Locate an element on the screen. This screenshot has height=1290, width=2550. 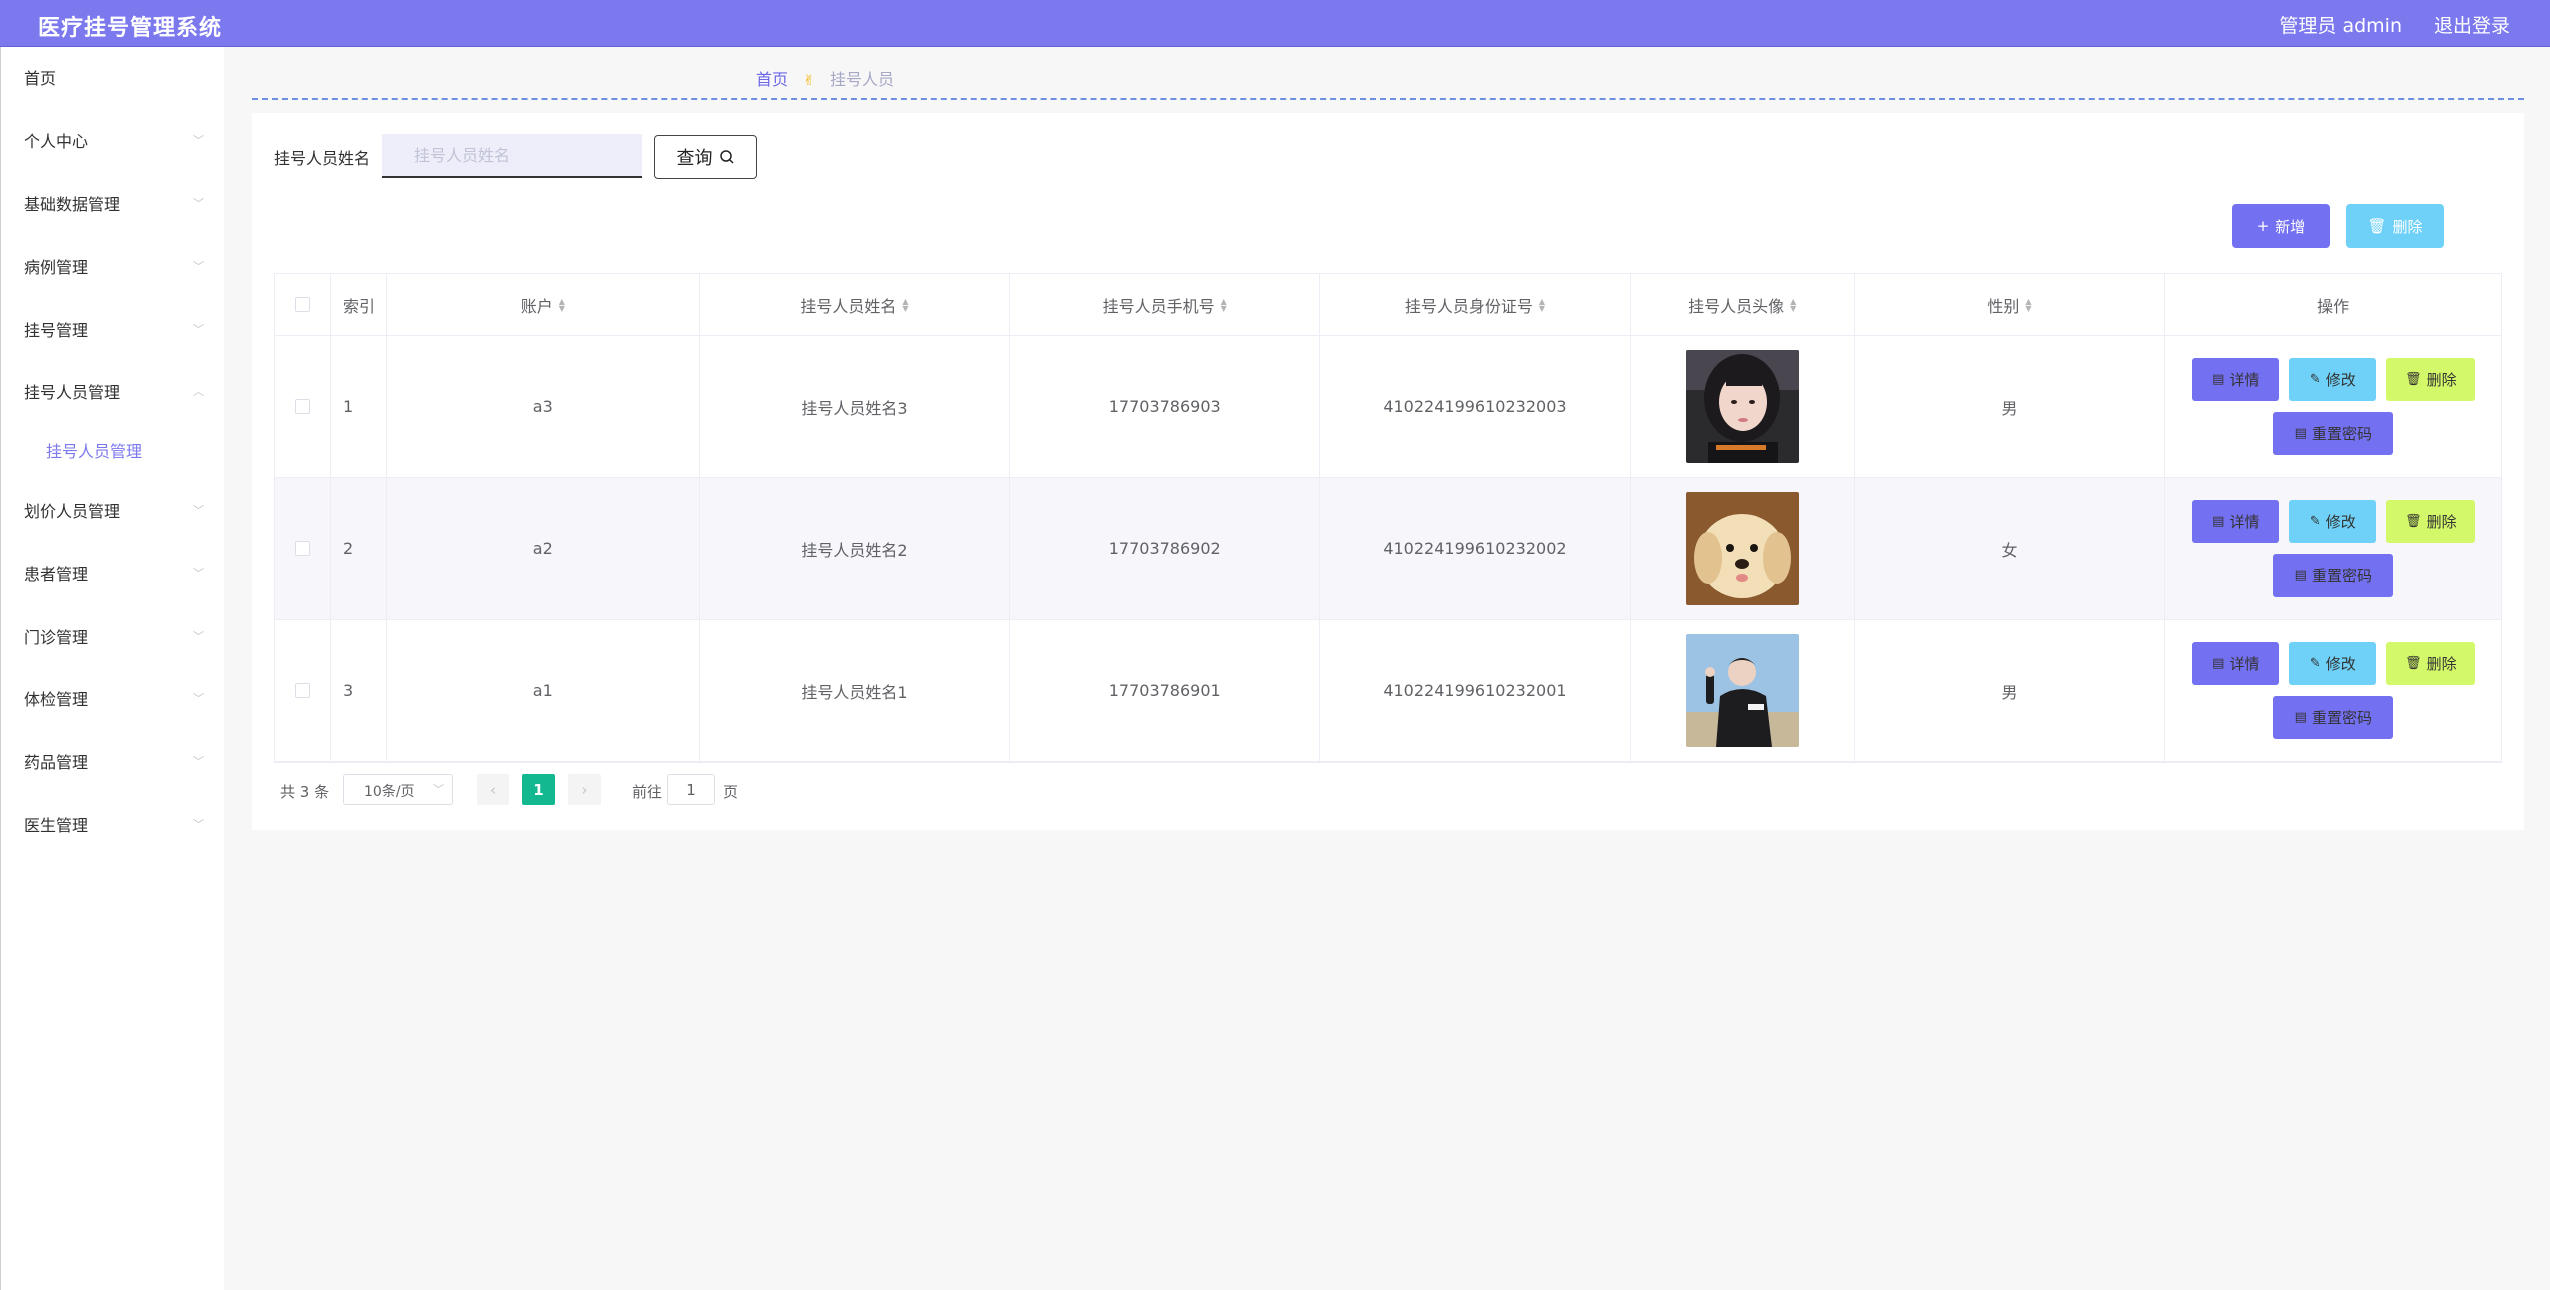
header-account: 账户 ▲ ▼ is located at coordinates (543, 304).